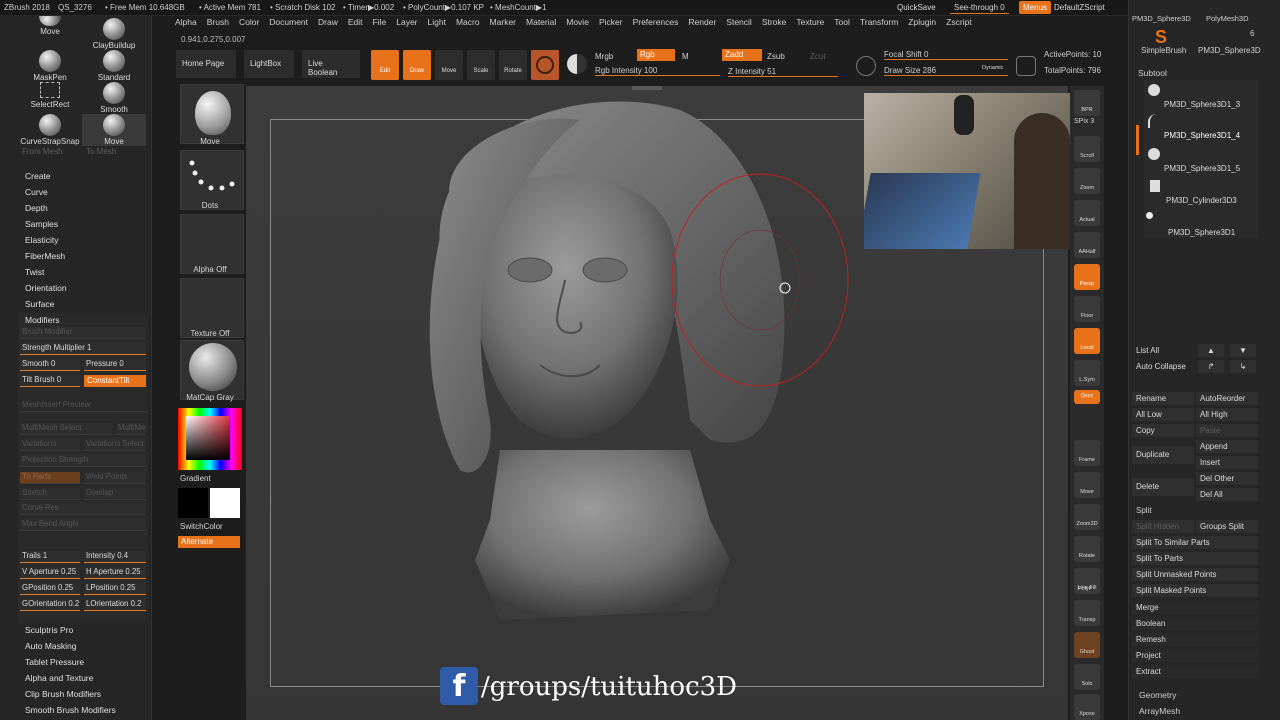 The width and height of the screenshot is (1280, 720). Describe the element at coordinates (406, 22) in the screenshot. I see `menu-layer: Layer` at that location.